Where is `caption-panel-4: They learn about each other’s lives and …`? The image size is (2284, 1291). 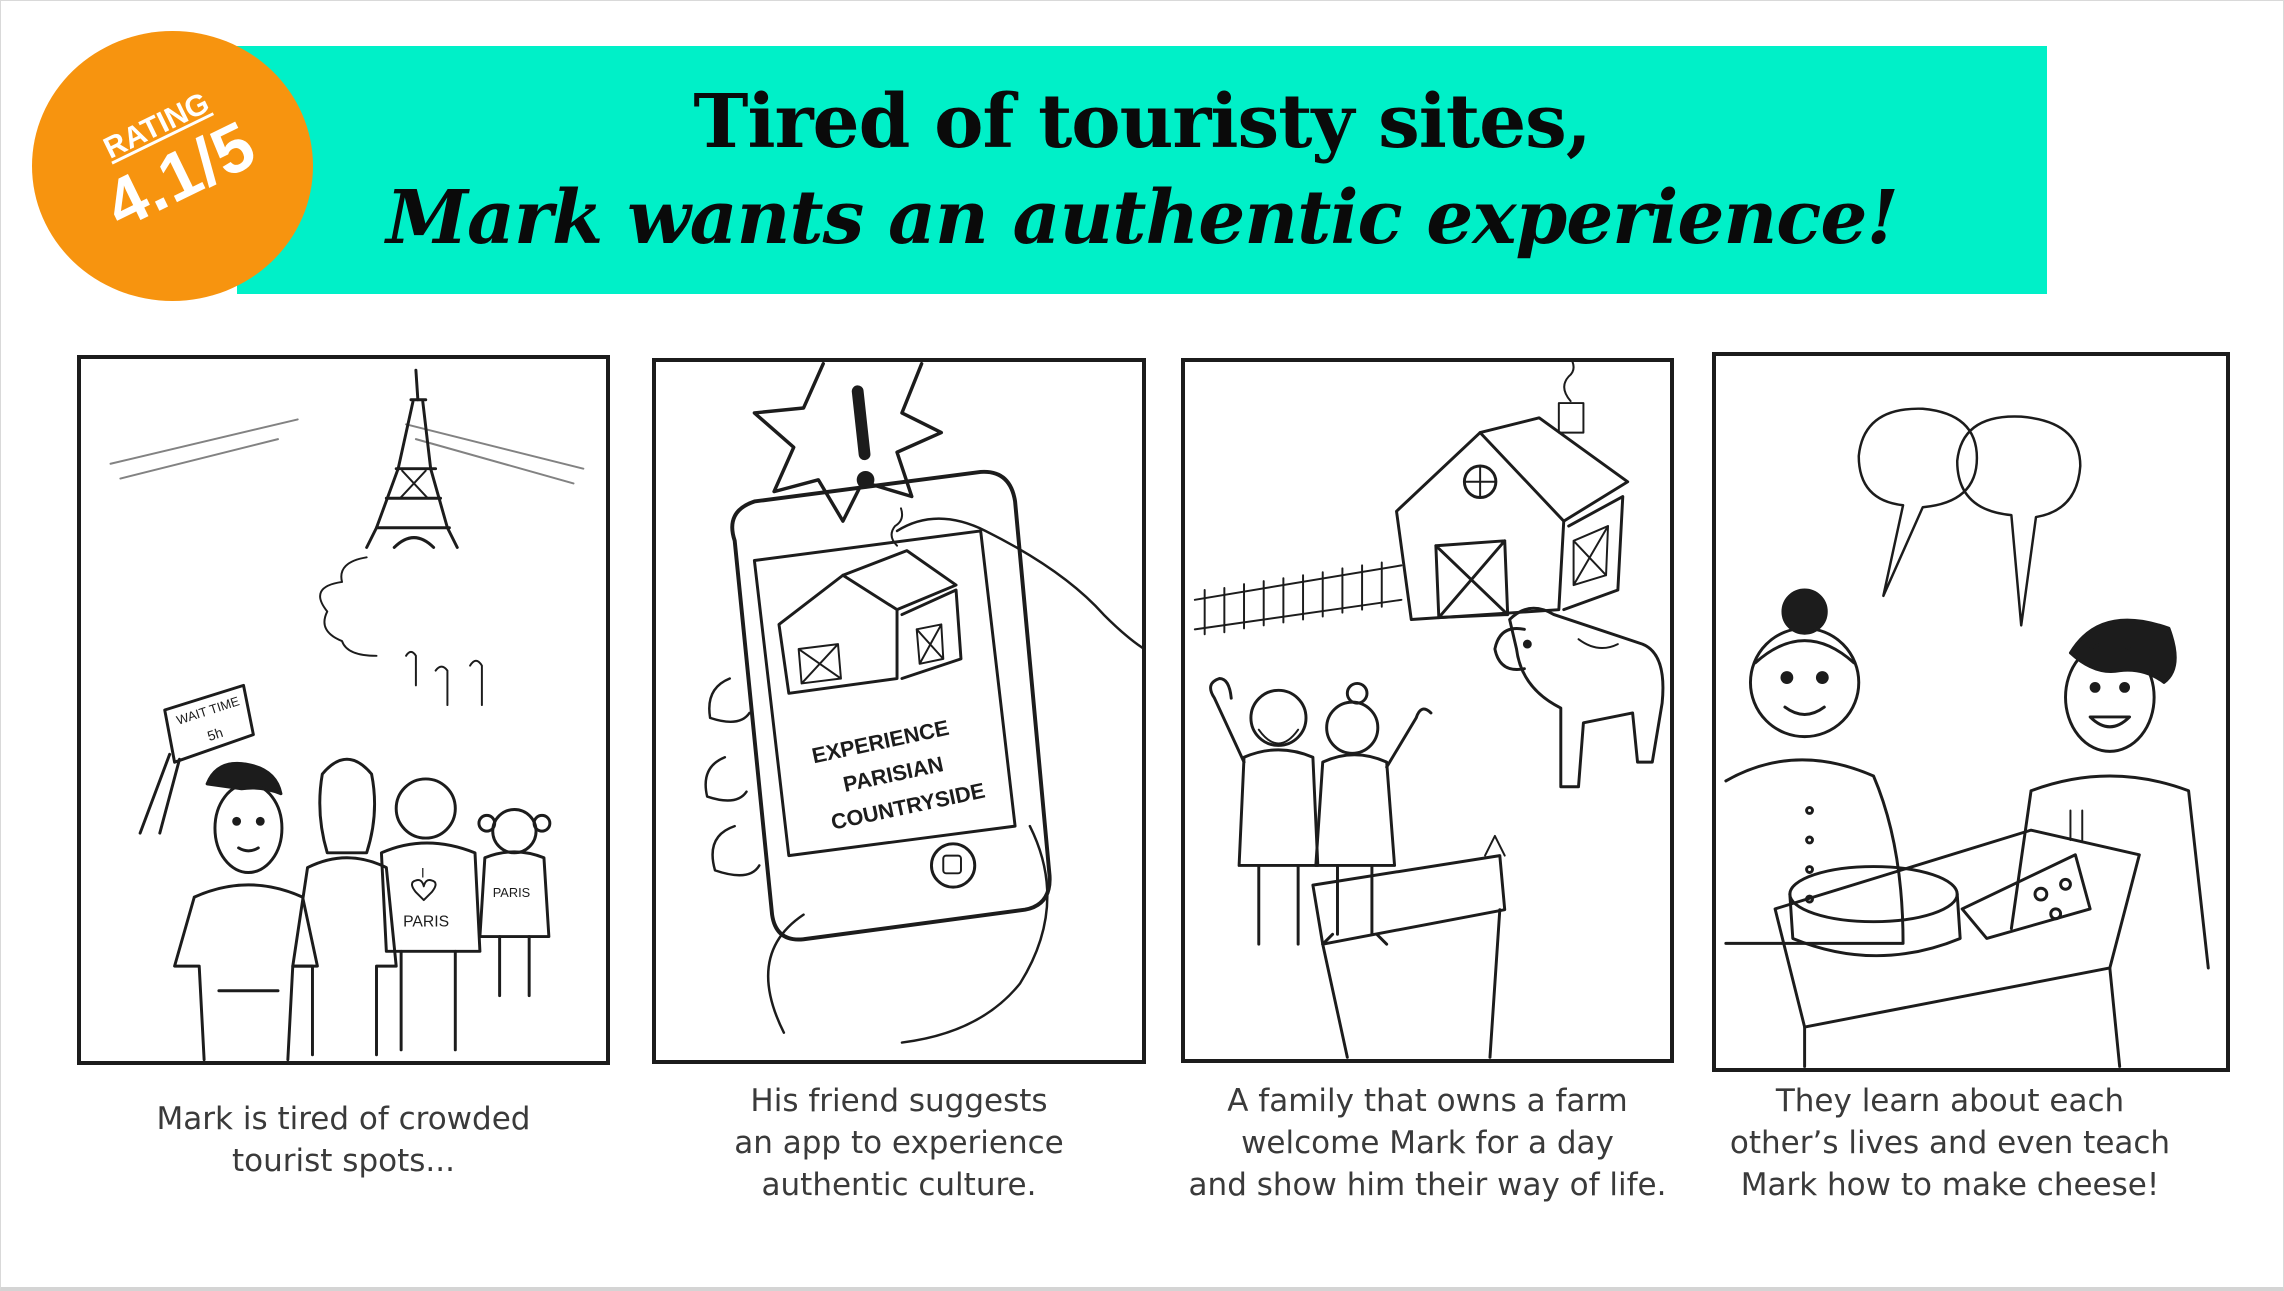 caption-panel-4: They learn about each other’s lives and … is located at coordinates (1950, 1143).